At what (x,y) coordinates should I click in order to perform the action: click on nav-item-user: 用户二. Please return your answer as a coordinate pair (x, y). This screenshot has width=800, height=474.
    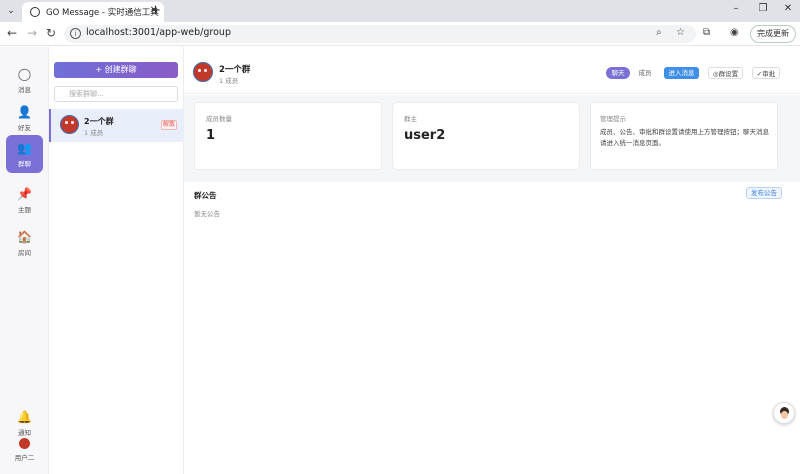
    Looking at the image, I should click on (24, 449).